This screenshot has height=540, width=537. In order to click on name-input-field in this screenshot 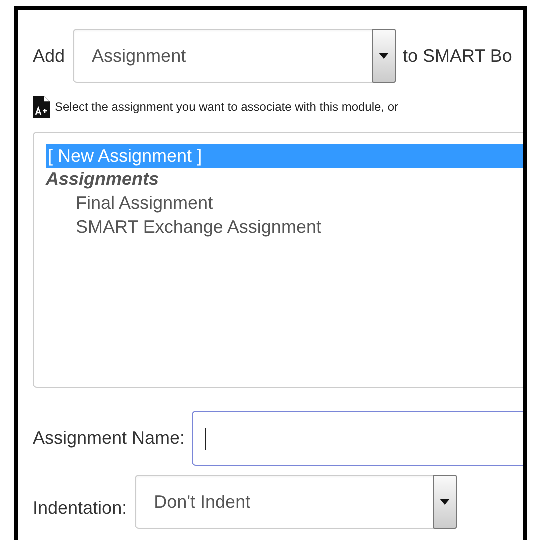, I will do `click(357, 438)`.